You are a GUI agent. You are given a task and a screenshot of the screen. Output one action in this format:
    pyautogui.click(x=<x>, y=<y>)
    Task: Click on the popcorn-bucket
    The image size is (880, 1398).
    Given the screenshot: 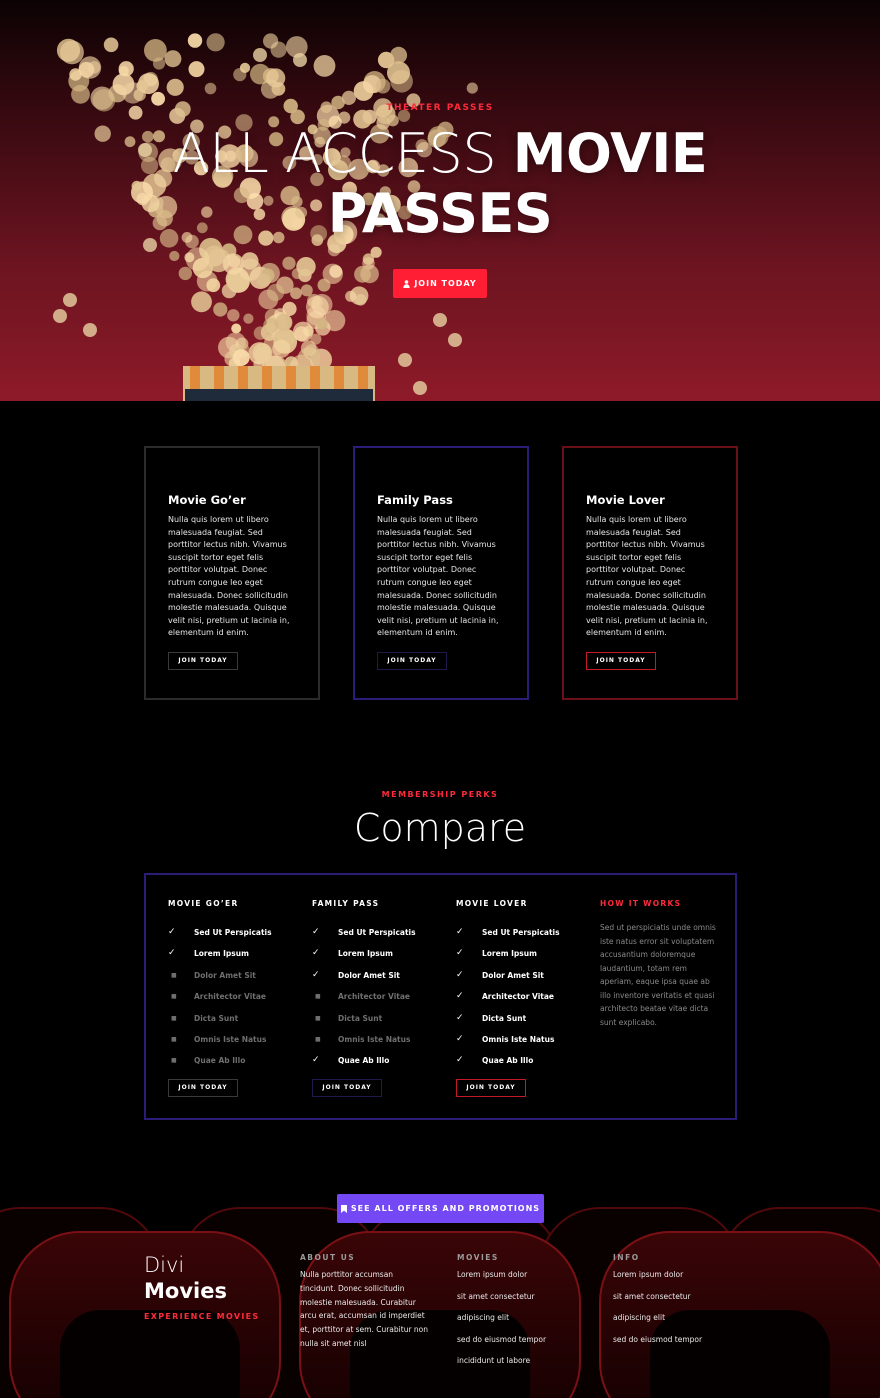 What is the action you would take?
    pyautogui.click(x=279, y=383)
    